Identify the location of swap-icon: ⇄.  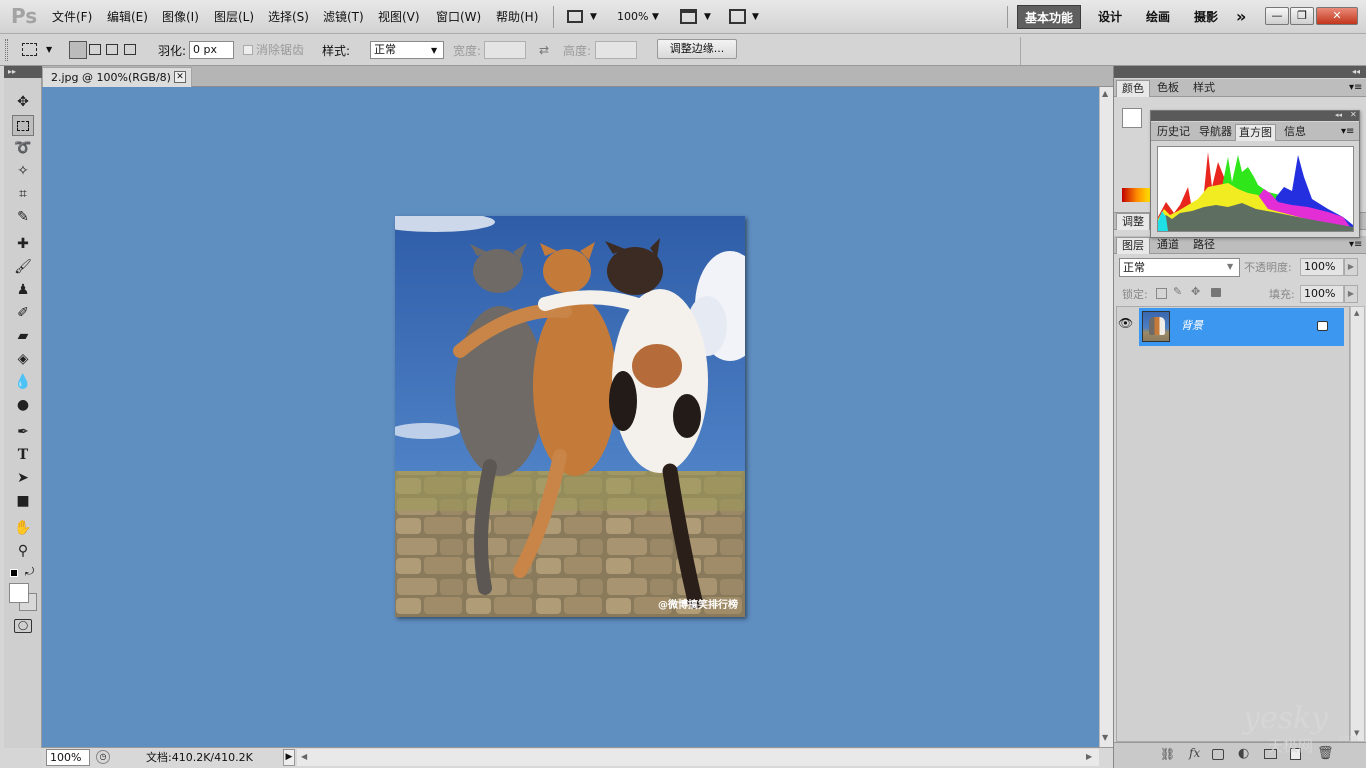
(544, 50).